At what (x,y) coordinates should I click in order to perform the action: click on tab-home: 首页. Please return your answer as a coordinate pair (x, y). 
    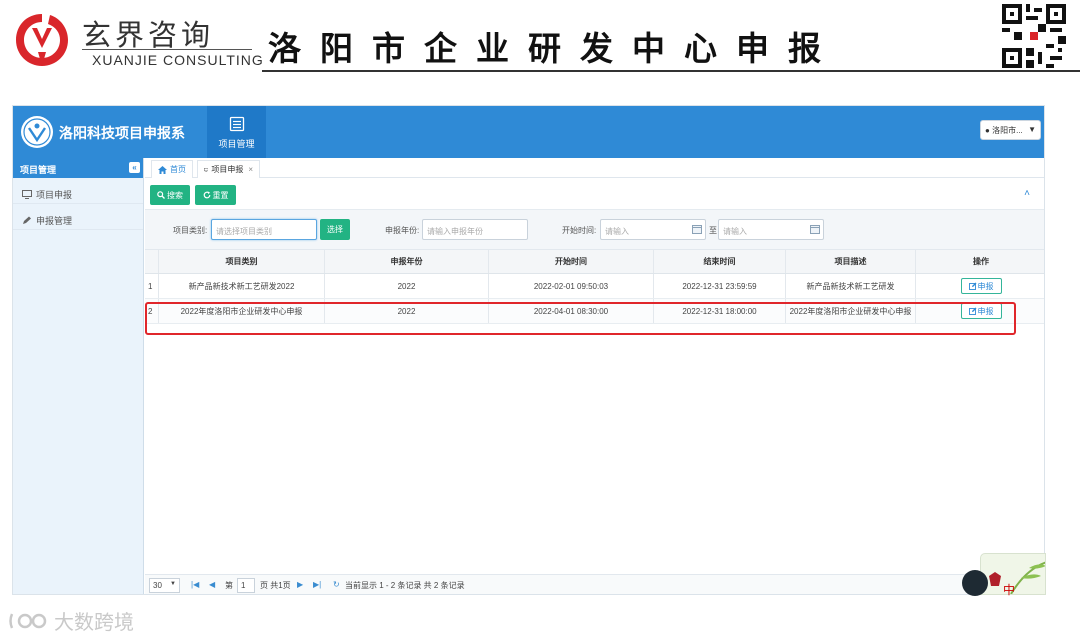
    Looking at the image, I should click on (172, 169).